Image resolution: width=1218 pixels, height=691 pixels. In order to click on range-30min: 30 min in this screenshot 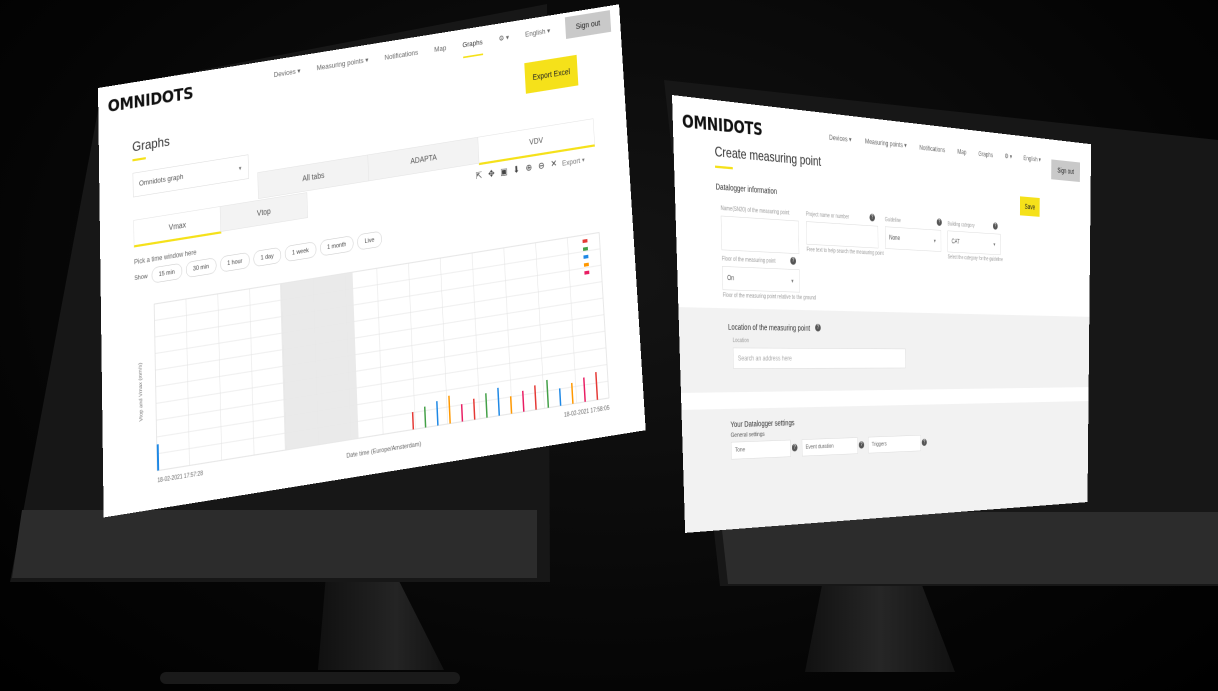, I will do `click(201, 268)`.